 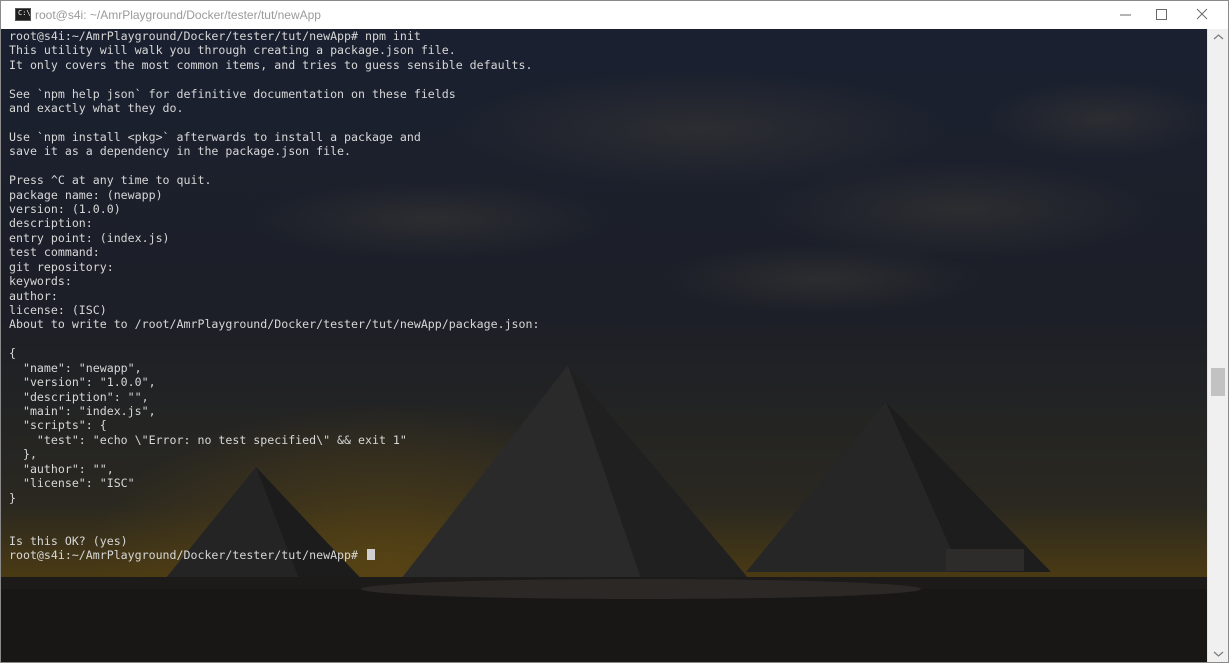 I want to click on scroll-down-button, so click(x=1218, y=653).